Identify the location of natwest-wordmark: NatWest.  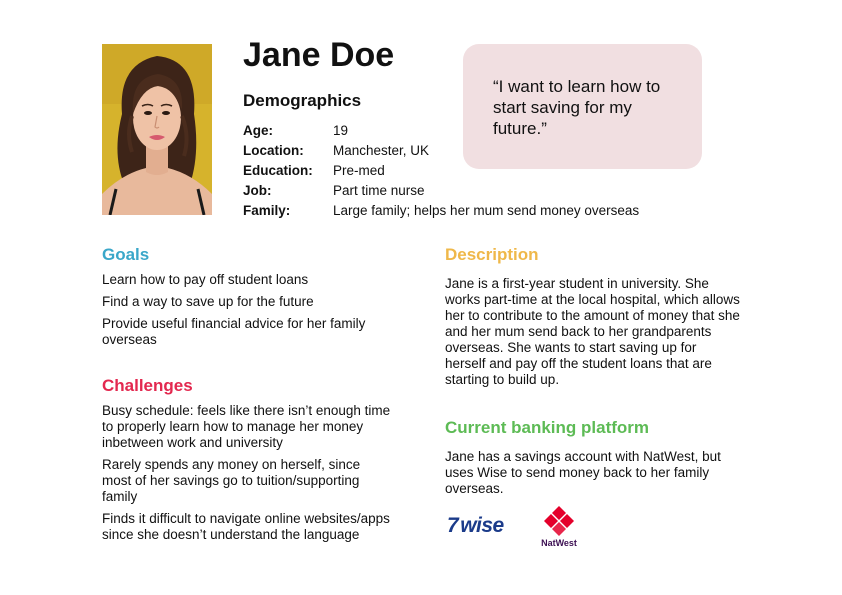
(559, 543).